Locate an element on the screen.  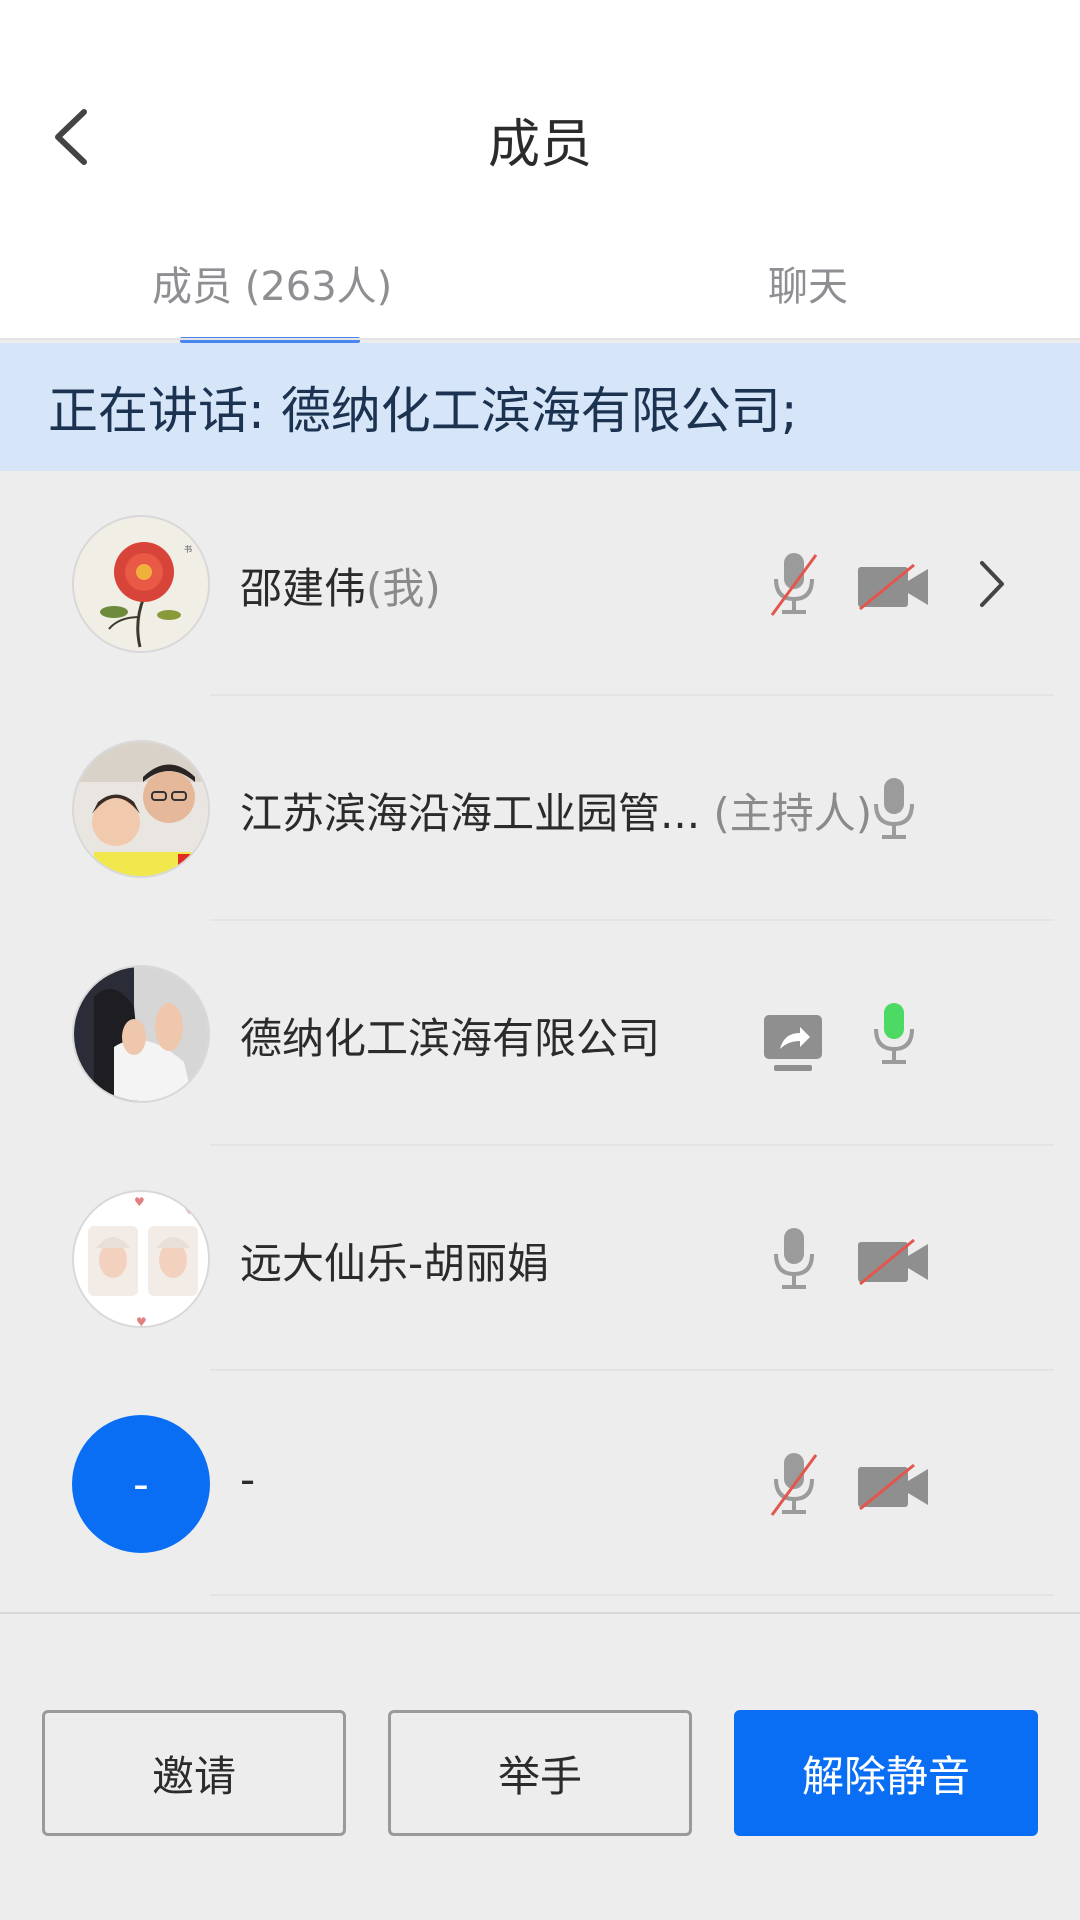
avatar-initial: - is located at coordinates (141, 1484).